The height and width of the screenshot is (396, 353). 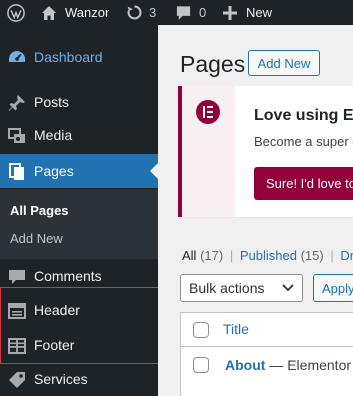 What do you see at coordinates (54, 171) in the screenshot?
I see `sidebar-item-label: Pages` at bounding box center [54, 171].